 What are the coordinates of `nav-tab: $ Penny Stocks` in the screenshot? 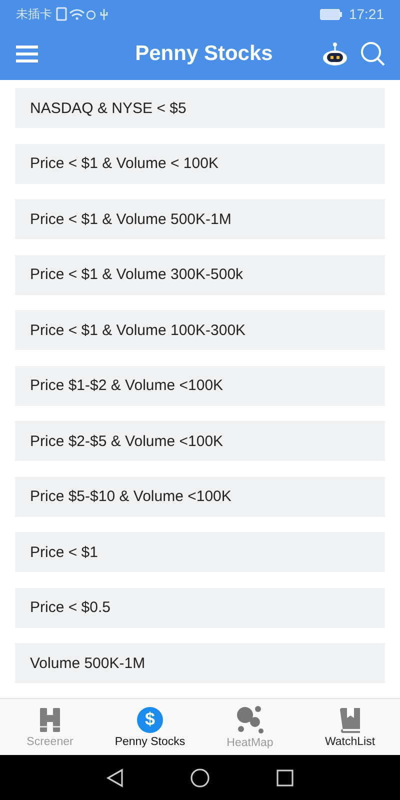 It's located at (150, 727).